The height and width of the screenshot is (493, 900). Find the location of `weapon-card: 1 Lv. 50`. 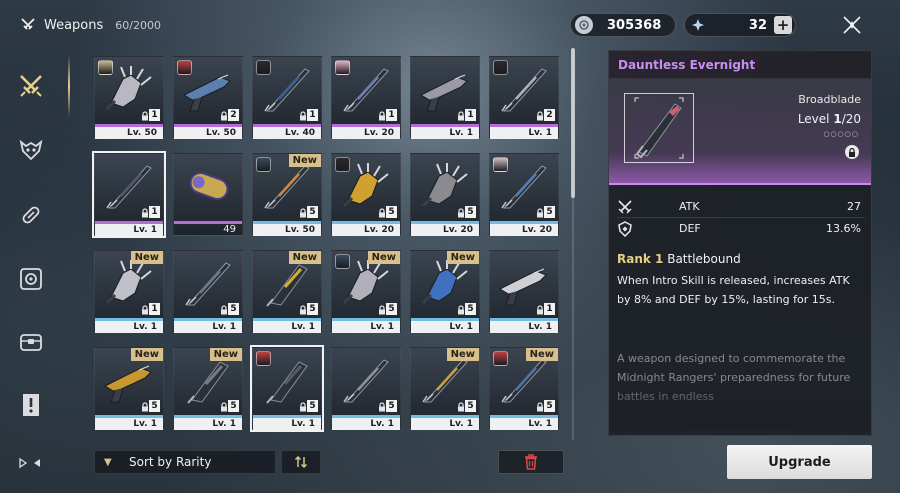

weapon-card: 1 Lv. 50 is located at coordinates (129, 97).